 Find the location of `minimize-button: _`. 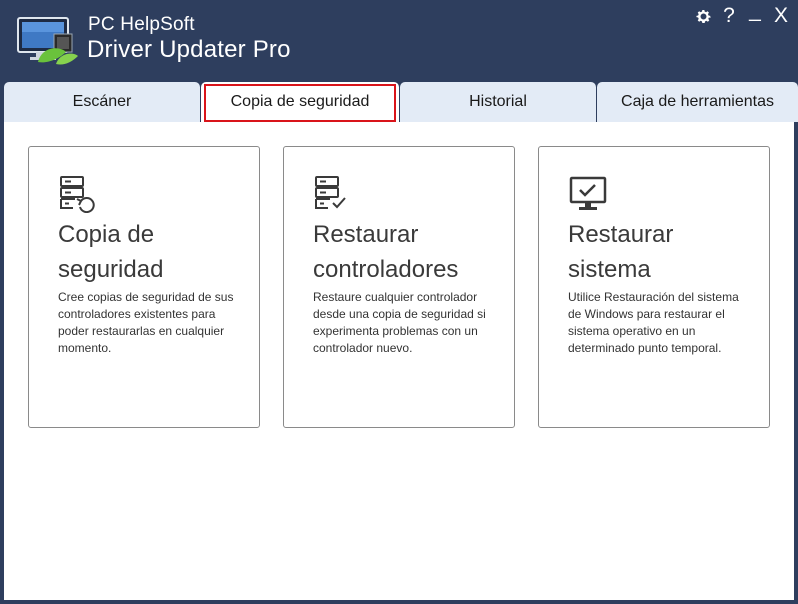

minimize-button: _ is located at coordinates (755, 14).